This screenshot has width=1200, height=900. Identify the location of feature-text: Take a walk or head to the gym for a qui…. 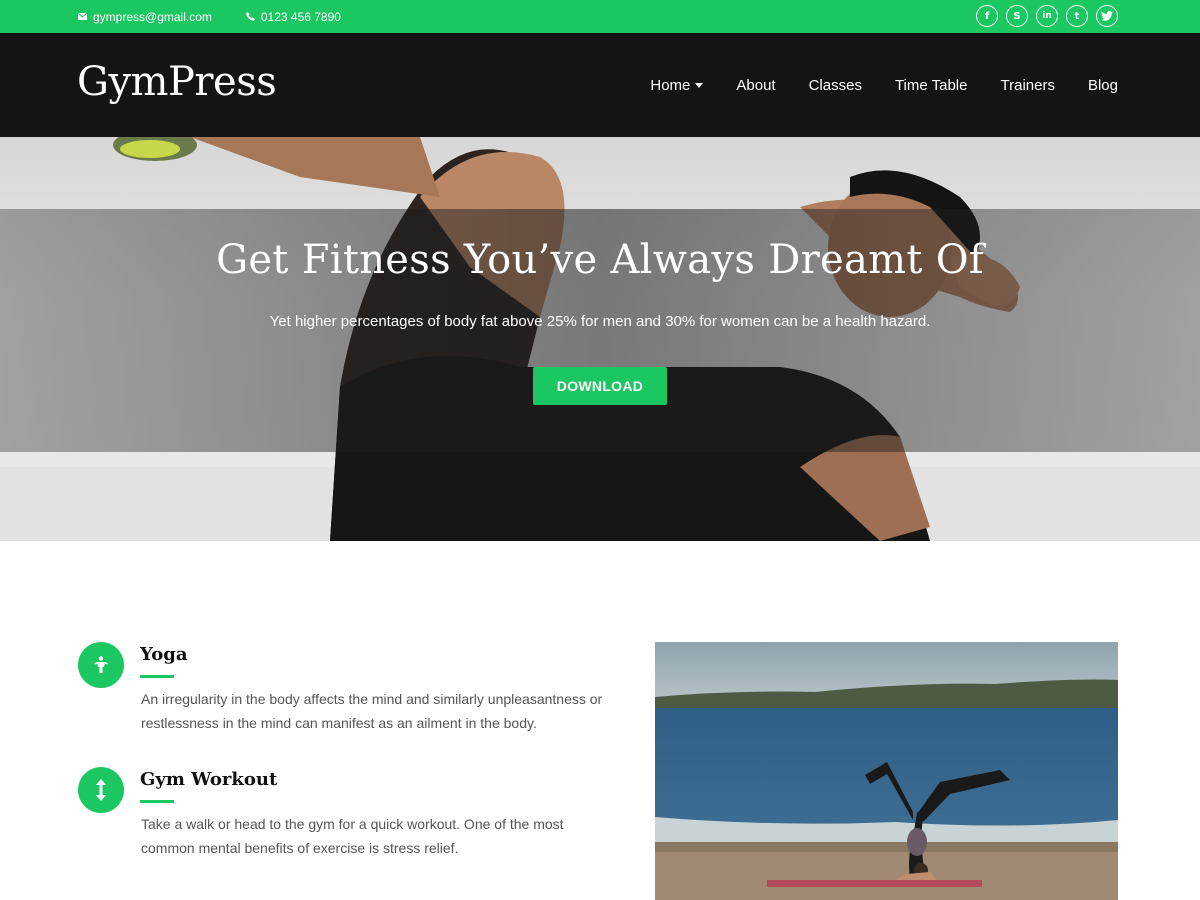
(352, 836).